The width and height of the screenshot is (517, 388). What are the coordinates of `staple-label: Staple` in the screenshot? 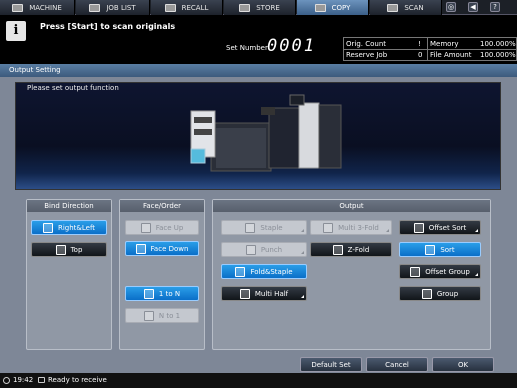 It's located at (271, 227).